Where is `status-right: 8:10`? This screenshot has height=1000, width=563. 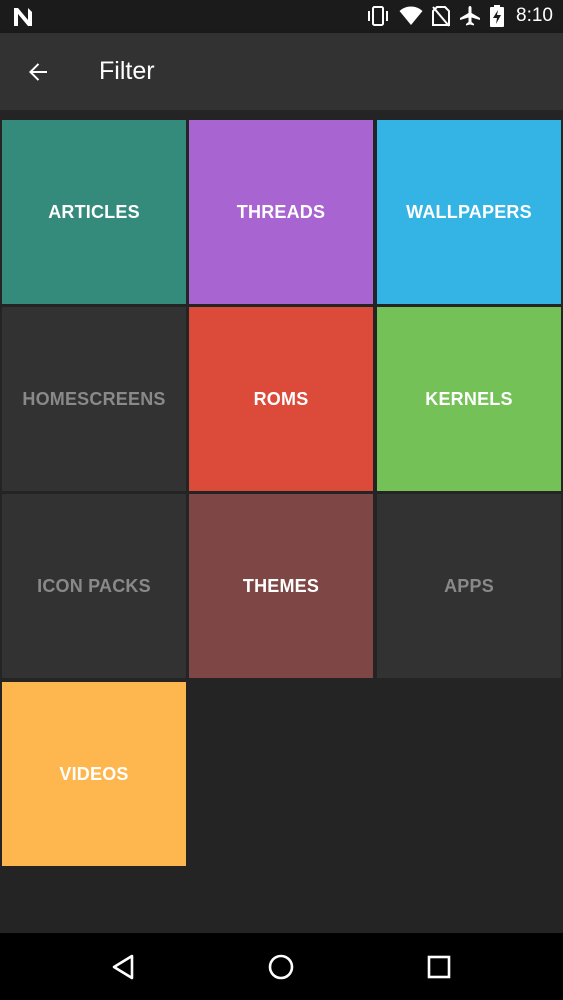
status-right: 8:10 is located at coordinates (459, 16).